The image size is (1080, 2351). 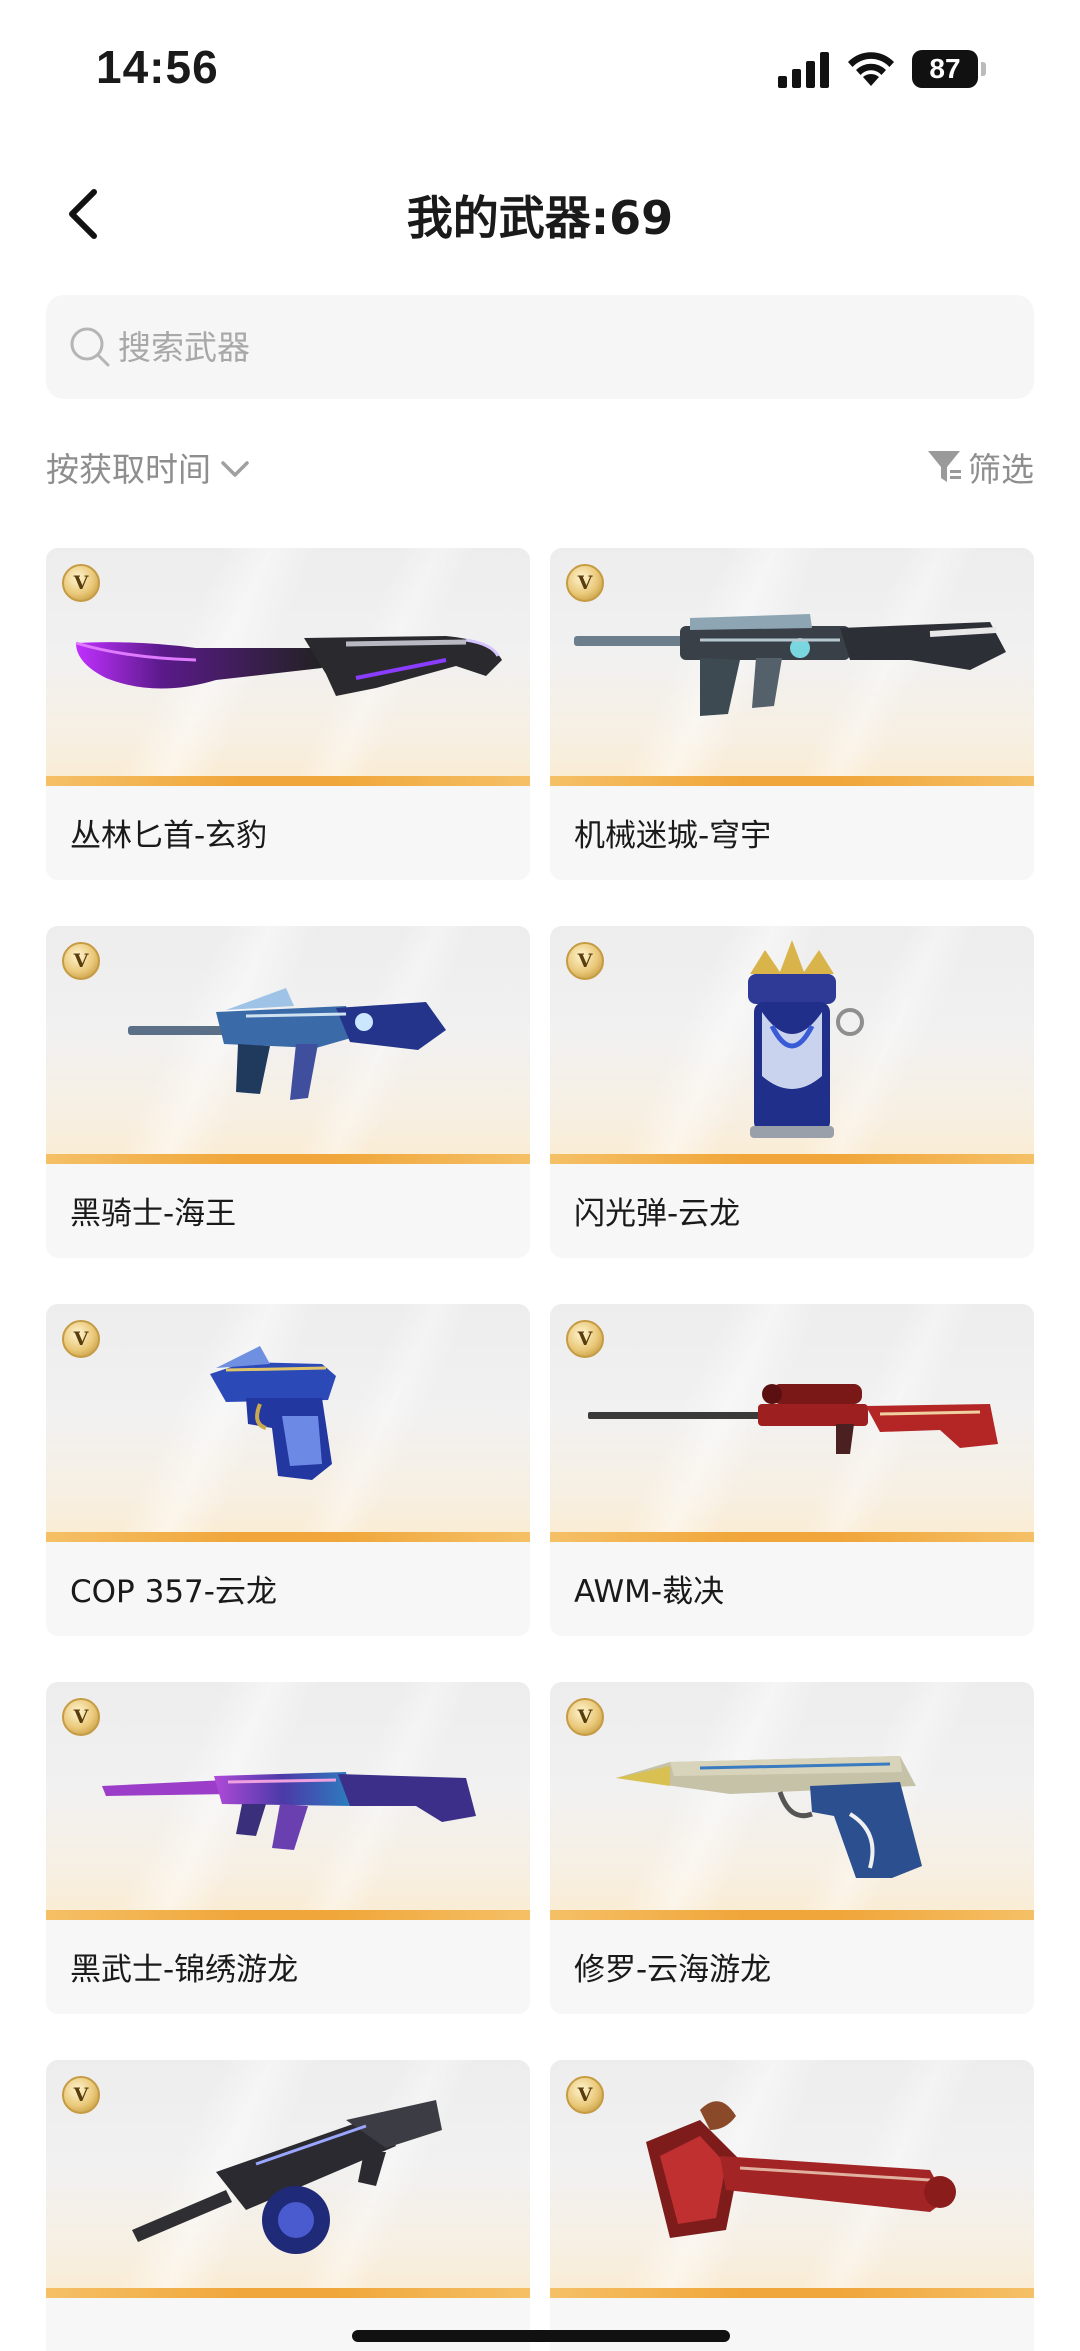 What do you see at coordinates (169, 836) in the screenshot?
I see `weapon-name: 丛林匕首-玄豹` at bounding box center [169, 836].